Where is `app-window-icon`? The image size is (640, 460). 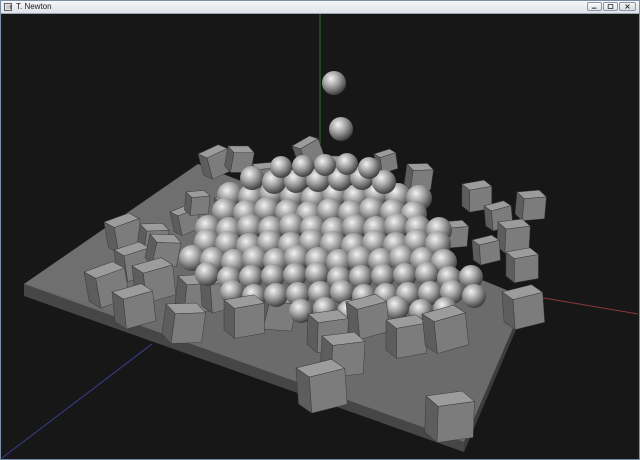
app-window-icon is located at coordinates (8, 7).